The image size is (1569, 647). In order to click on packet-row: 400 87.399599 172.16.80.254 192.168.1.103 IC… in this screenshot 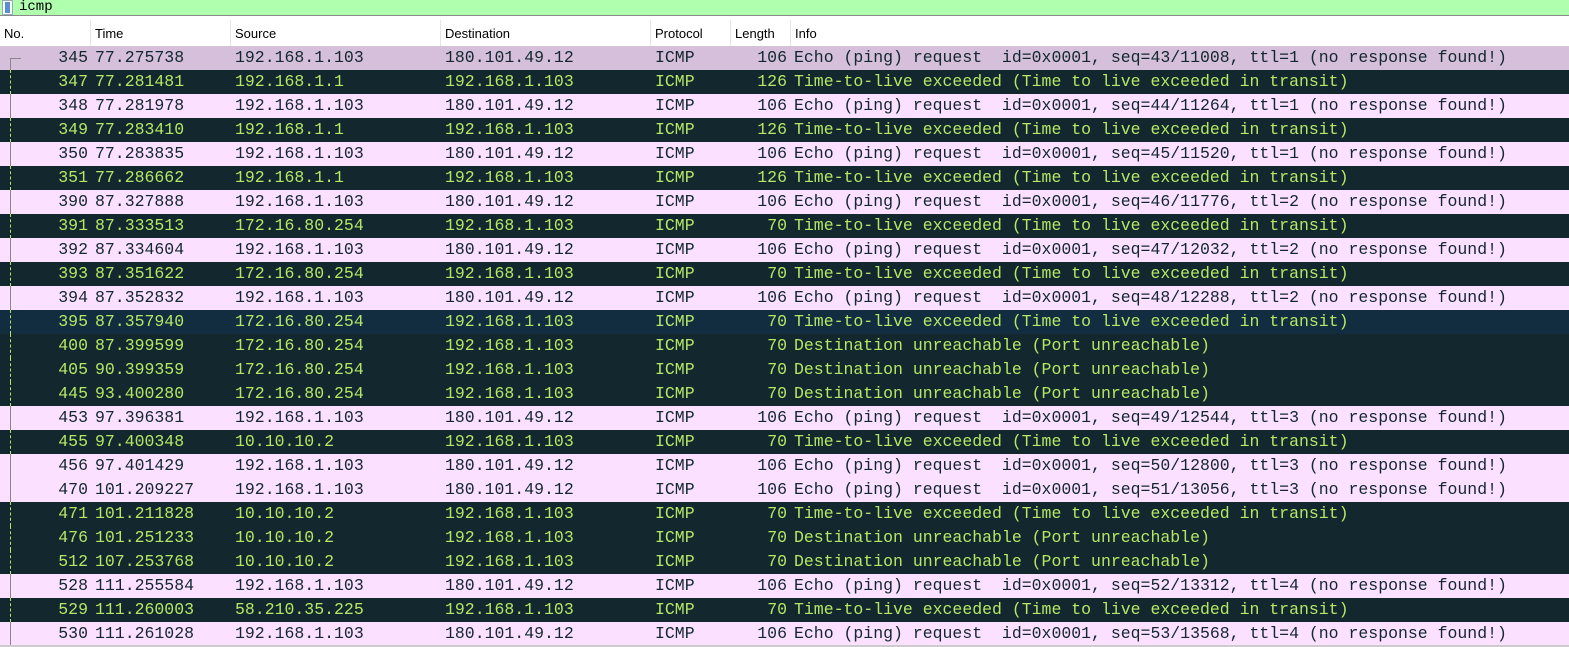, I will do `click(784, 346)`.